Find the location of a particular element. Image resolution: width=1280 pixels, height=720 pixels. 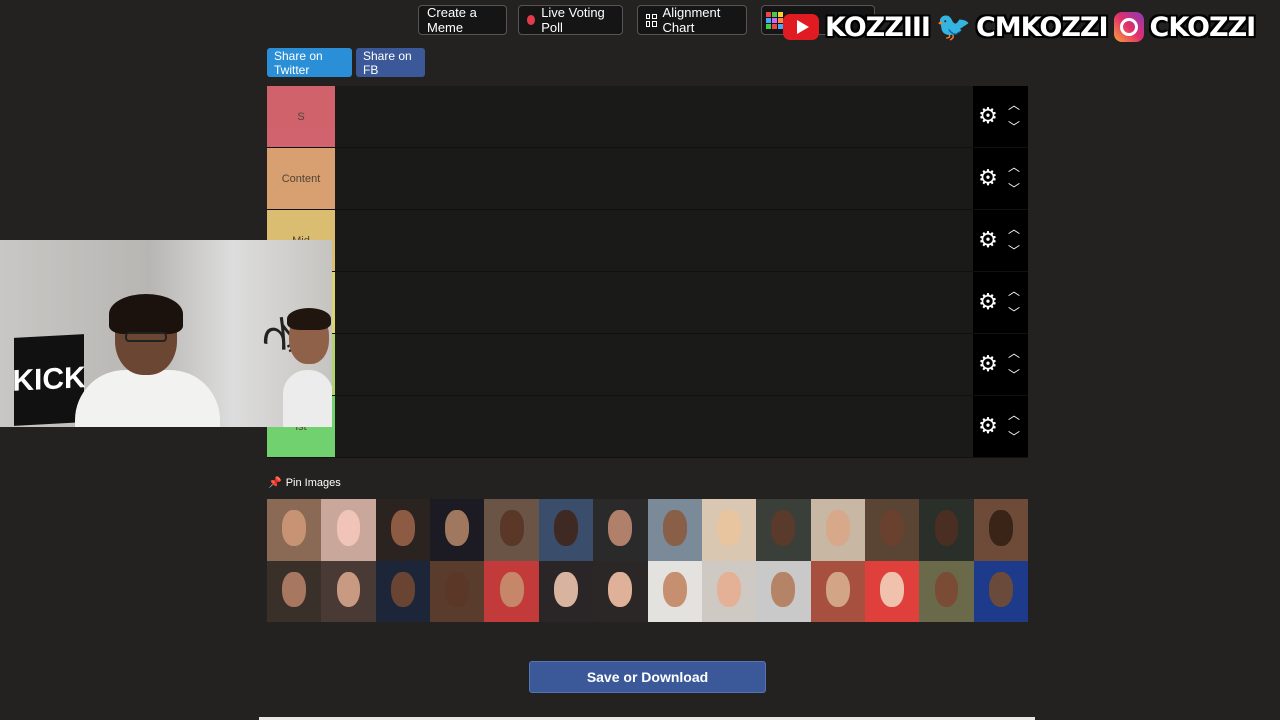

twitter-handle: CMKOZZI is located at coordinates (1042, 27).